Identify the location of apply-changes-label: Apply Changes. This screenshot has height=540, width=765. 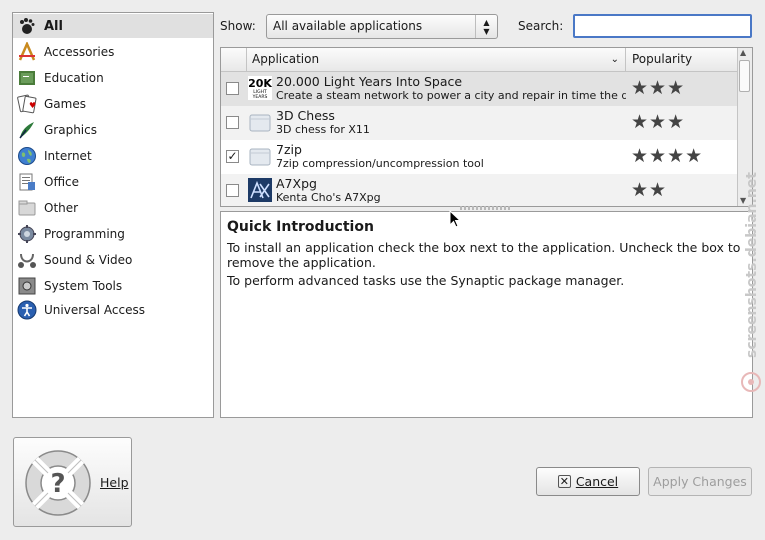
(700, 481).